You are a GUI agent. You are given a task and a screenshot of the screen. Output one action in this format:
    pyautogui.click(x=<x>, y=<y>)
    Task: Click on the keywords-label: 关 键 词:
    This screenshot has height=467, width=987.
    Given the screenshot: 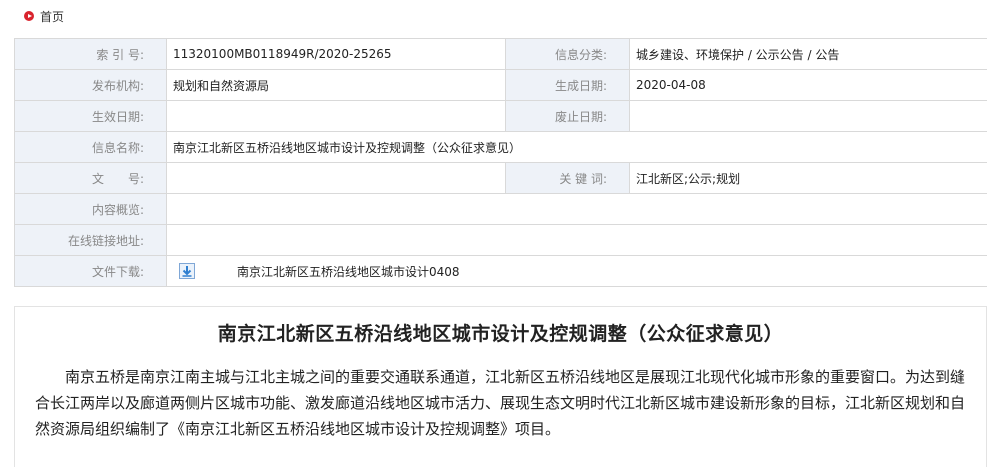 What is the action you would take?
    pyautogui.click(x=568, y=178)
    